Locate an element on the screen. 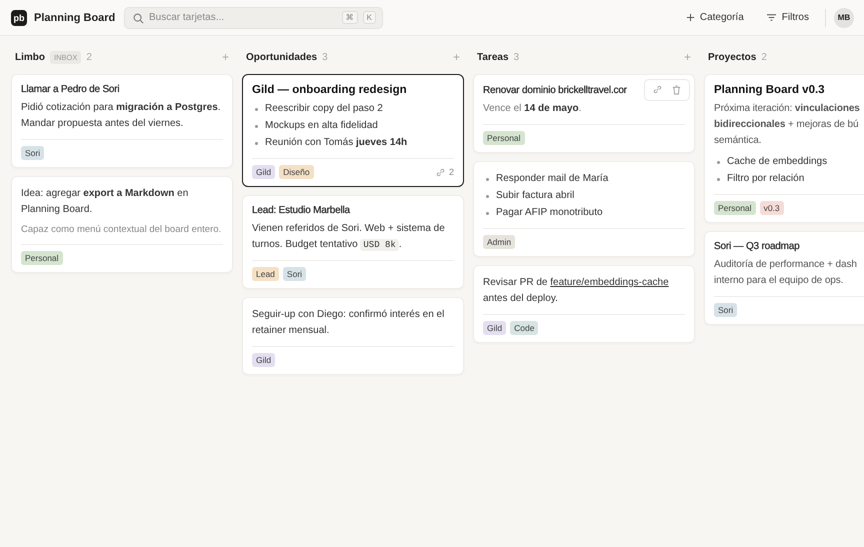 This screenshot has height=547, width=864. trash-icon is located at coordinates (676, 90).